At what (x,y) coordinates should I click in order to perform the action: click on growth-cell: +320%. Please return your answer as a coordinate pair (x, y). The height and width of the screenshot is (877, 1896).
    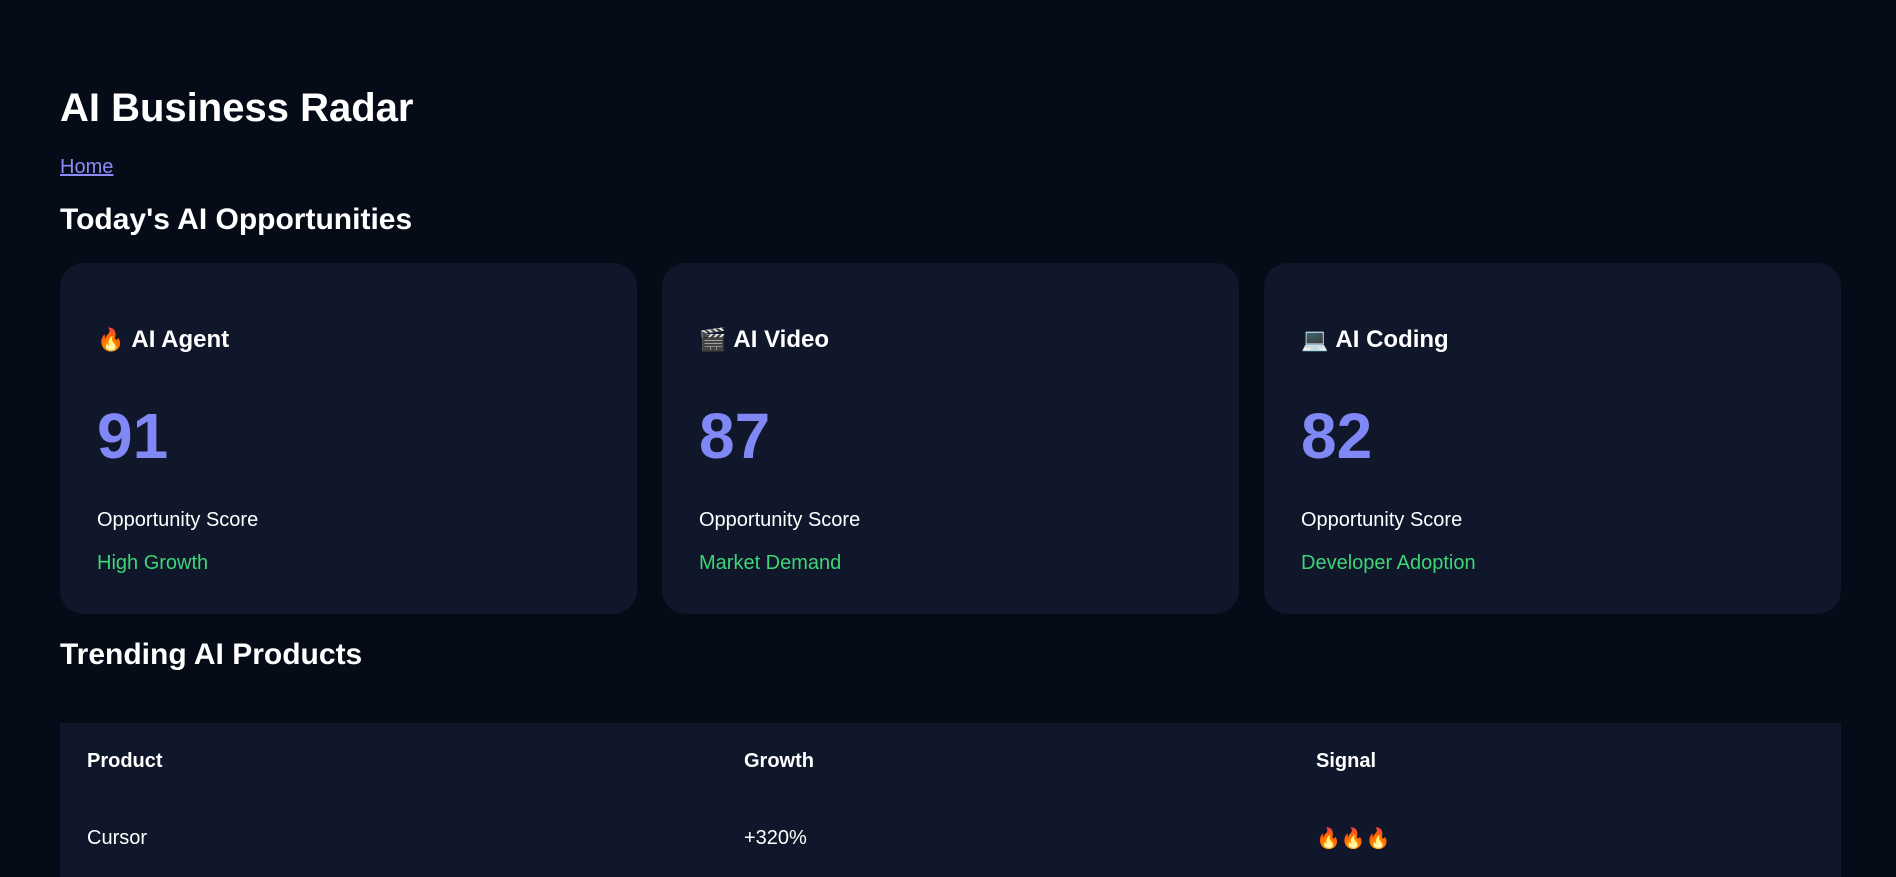
    Looking at the image, I should click on (775, 837).